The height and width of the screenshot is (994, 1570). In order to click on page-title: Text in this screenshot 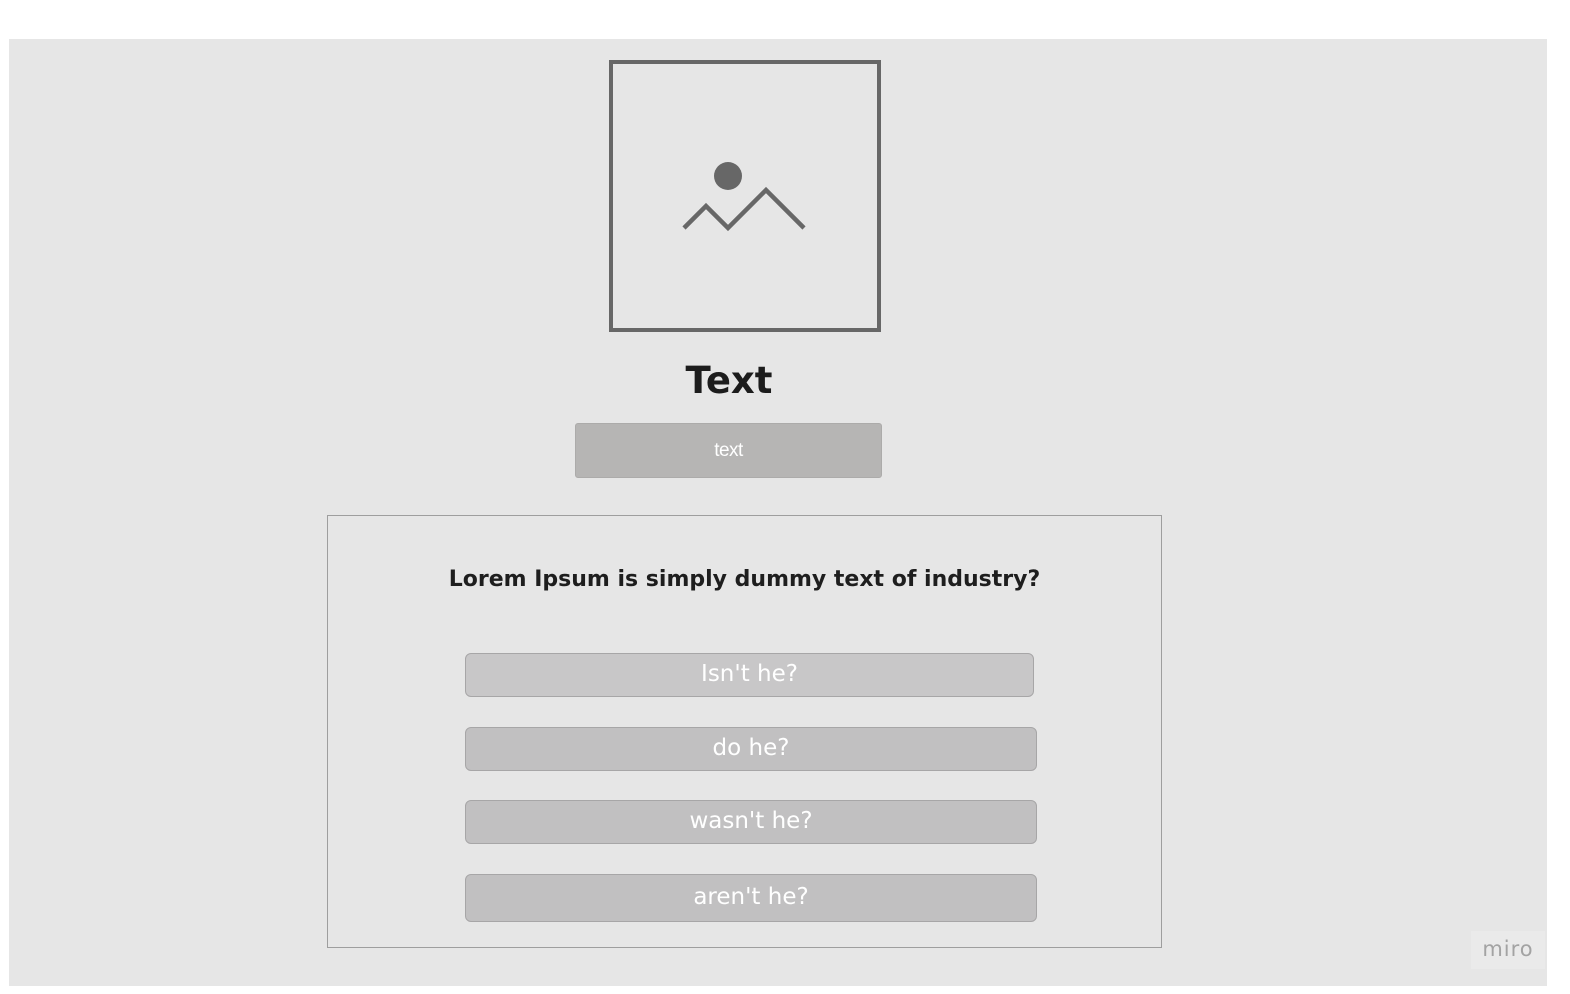, I will do `click(729, 380)`.